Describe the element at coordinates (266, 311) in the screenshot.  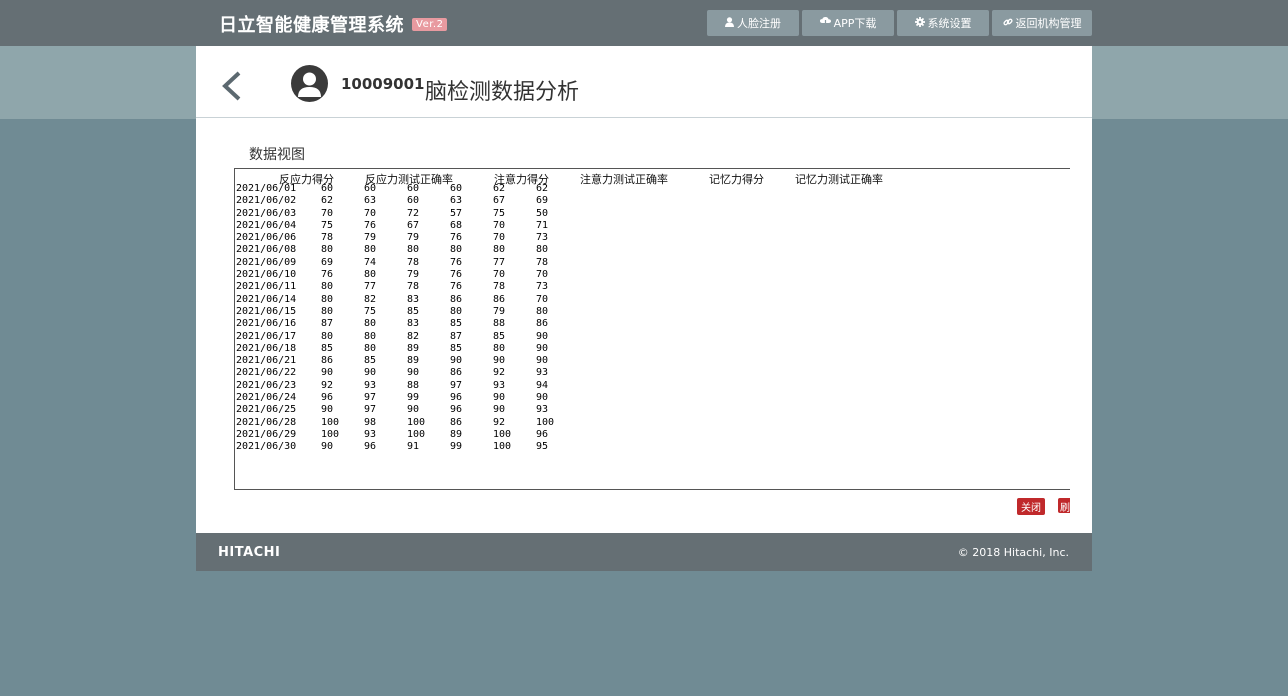
I see `date-cell: 2021/06/15` at that location.